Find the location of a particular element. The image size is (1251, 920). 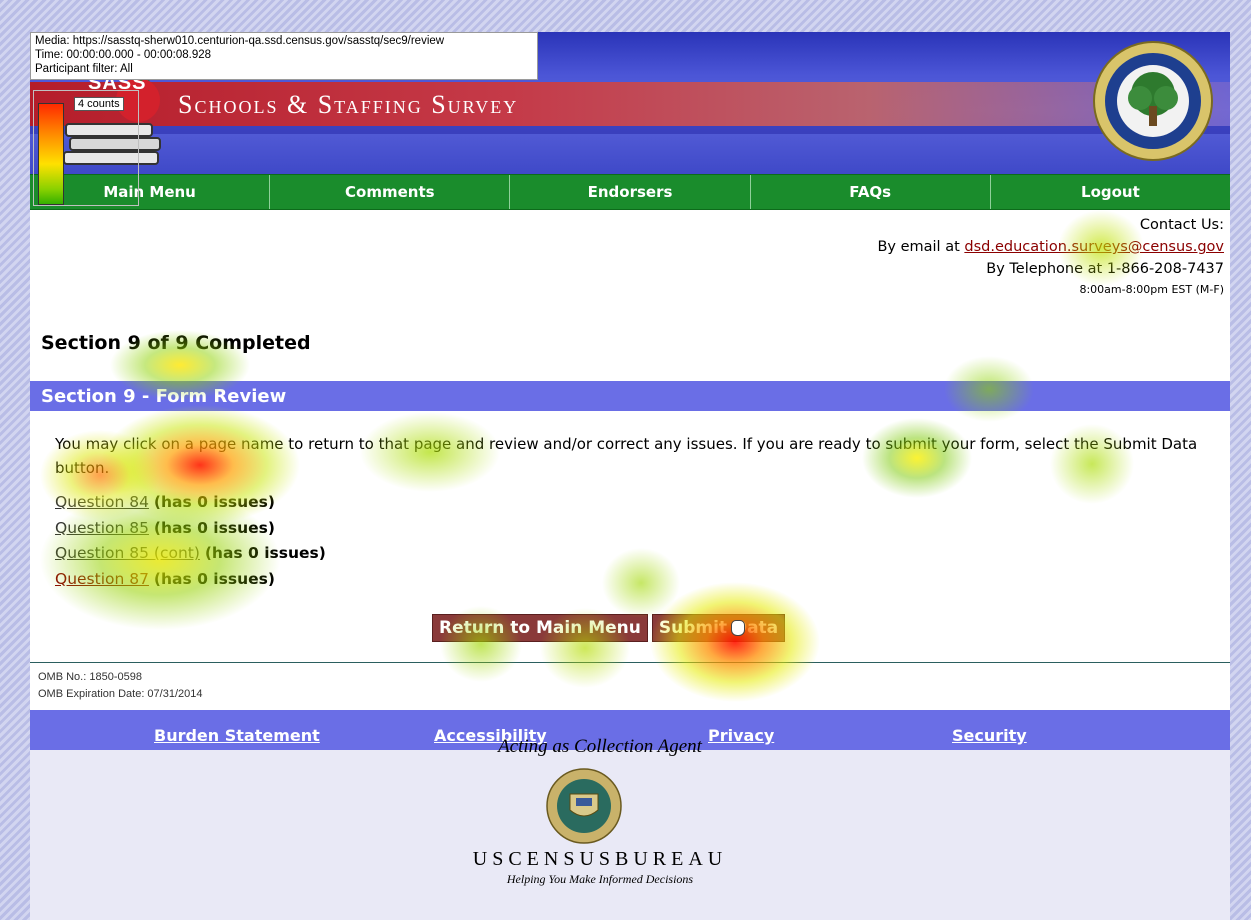

mouse-click-icon is located at coordinates (738, 628).